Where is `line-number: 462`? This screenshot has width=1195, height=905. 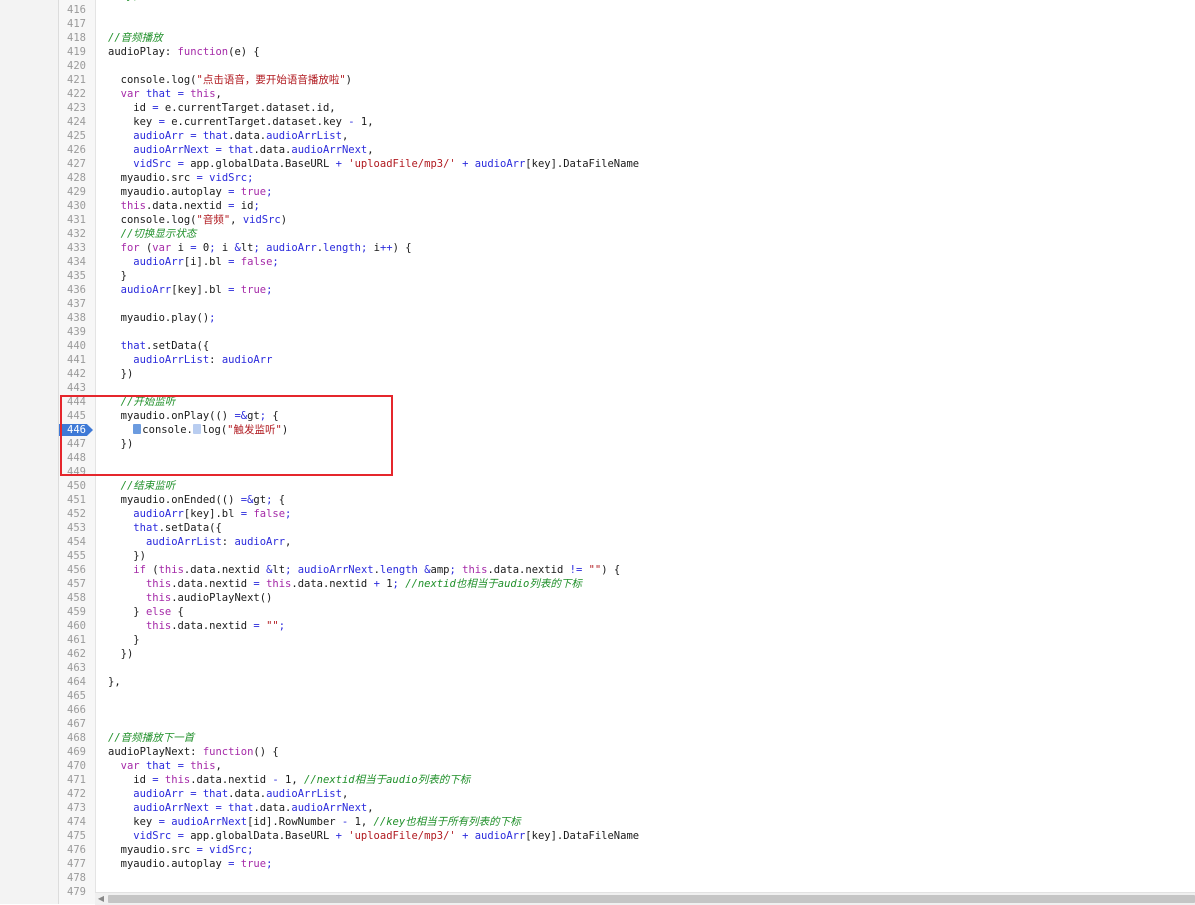 line-number: 462 is located at coordinates (72, 654).